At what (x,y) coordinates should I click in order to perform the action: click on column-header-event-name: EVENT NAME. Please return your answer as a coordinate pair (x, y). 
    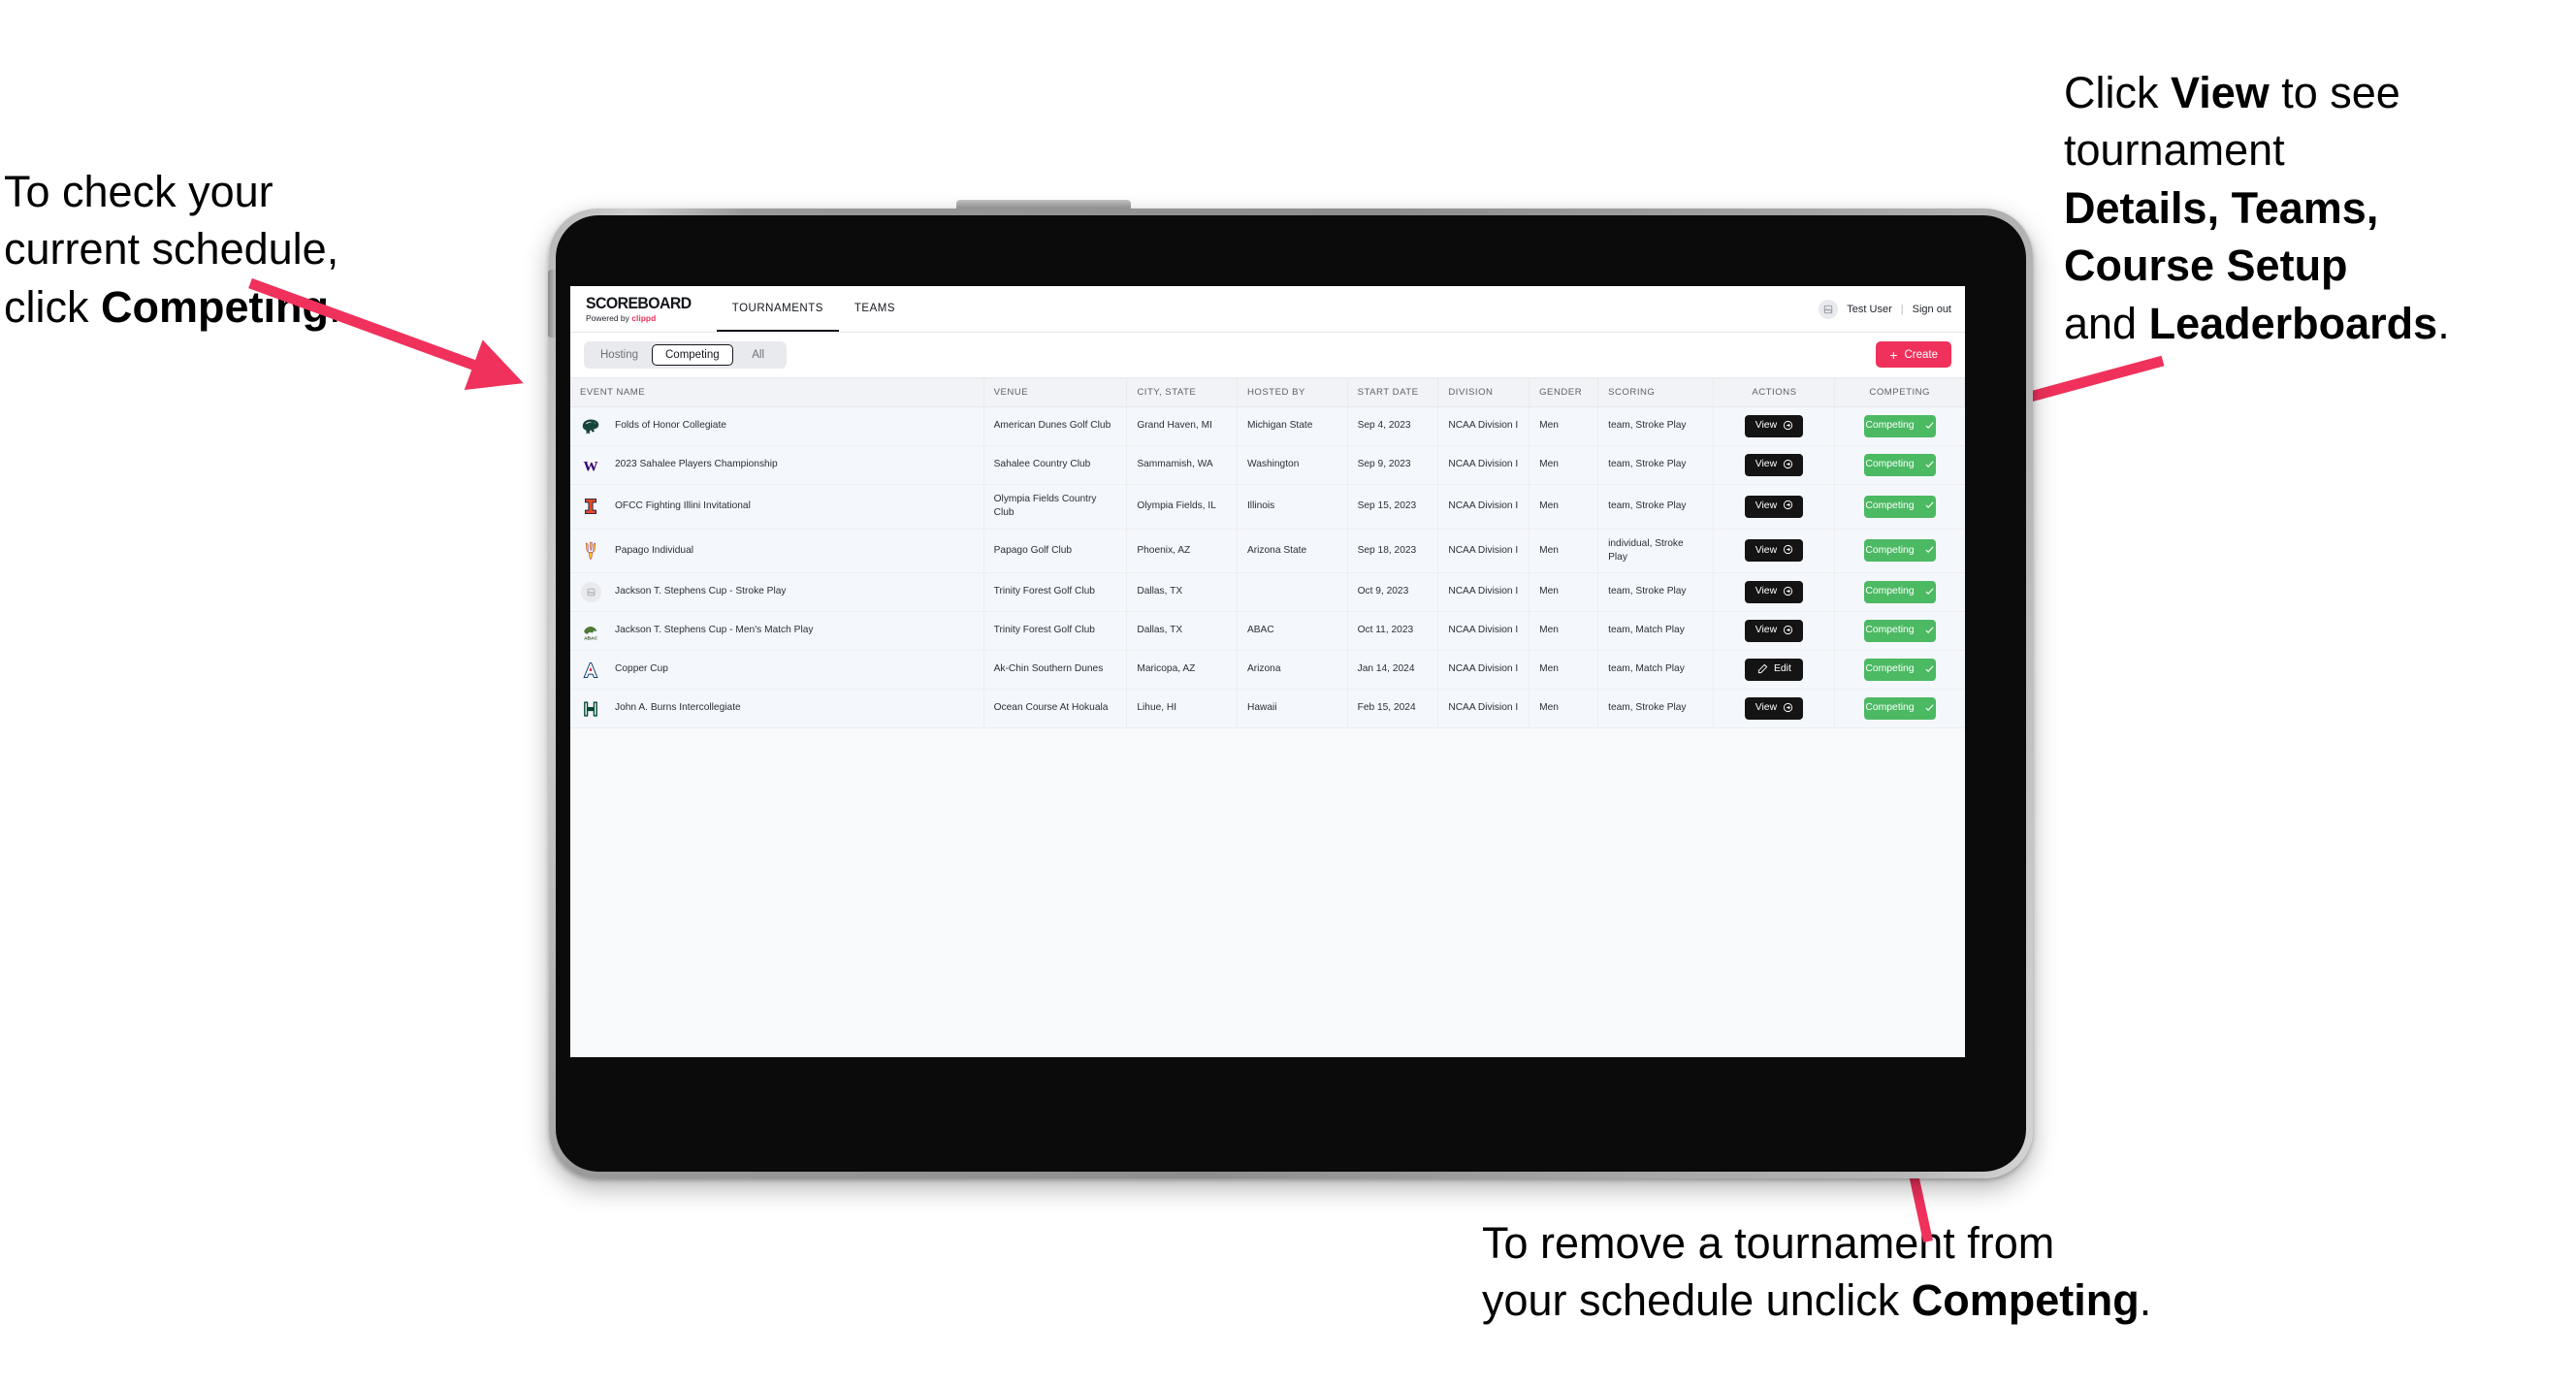
    Looking at the image, I should click on (777, 392).